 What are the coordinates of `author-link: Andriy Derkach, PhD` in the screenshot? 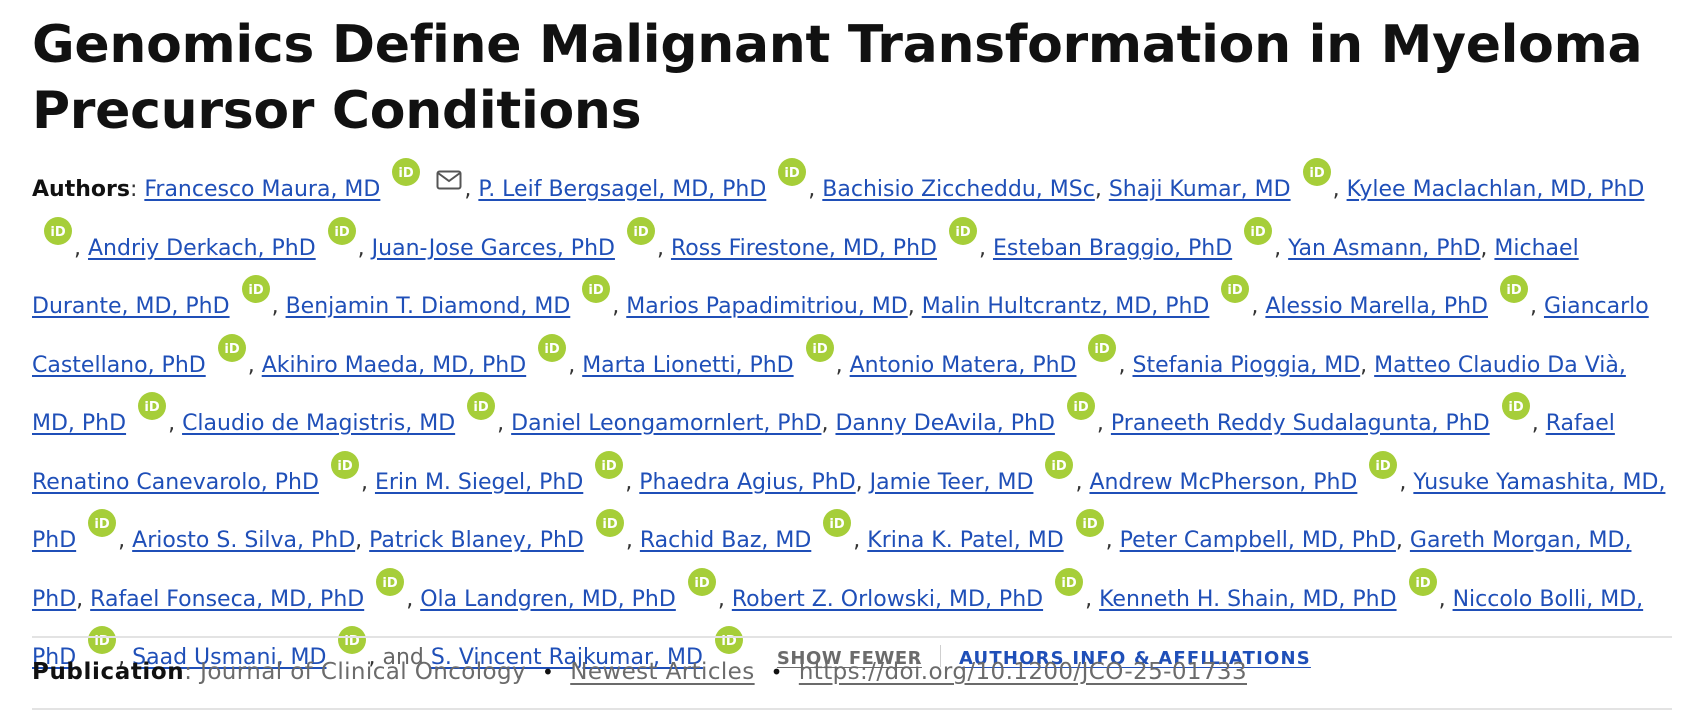 It's located at (202, 248).